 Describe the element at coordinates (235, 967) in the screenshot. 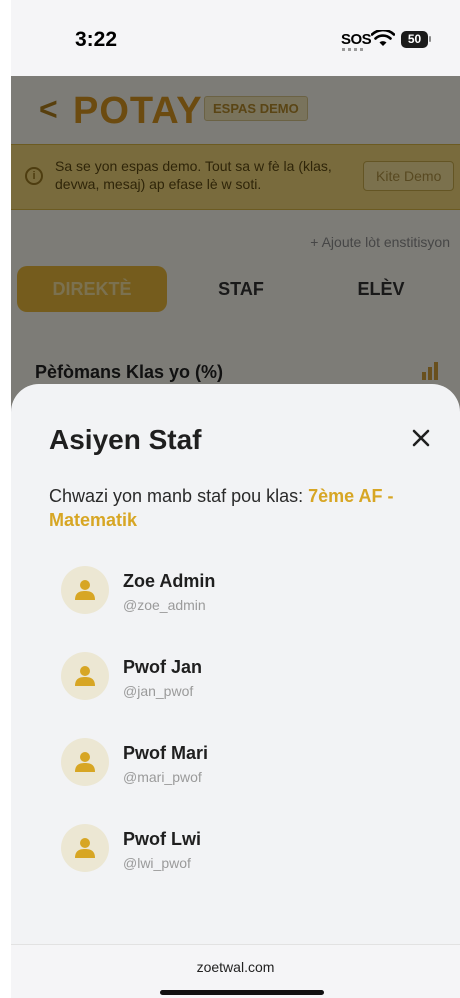

I see `url-domain: zoetwal.com` at that location.